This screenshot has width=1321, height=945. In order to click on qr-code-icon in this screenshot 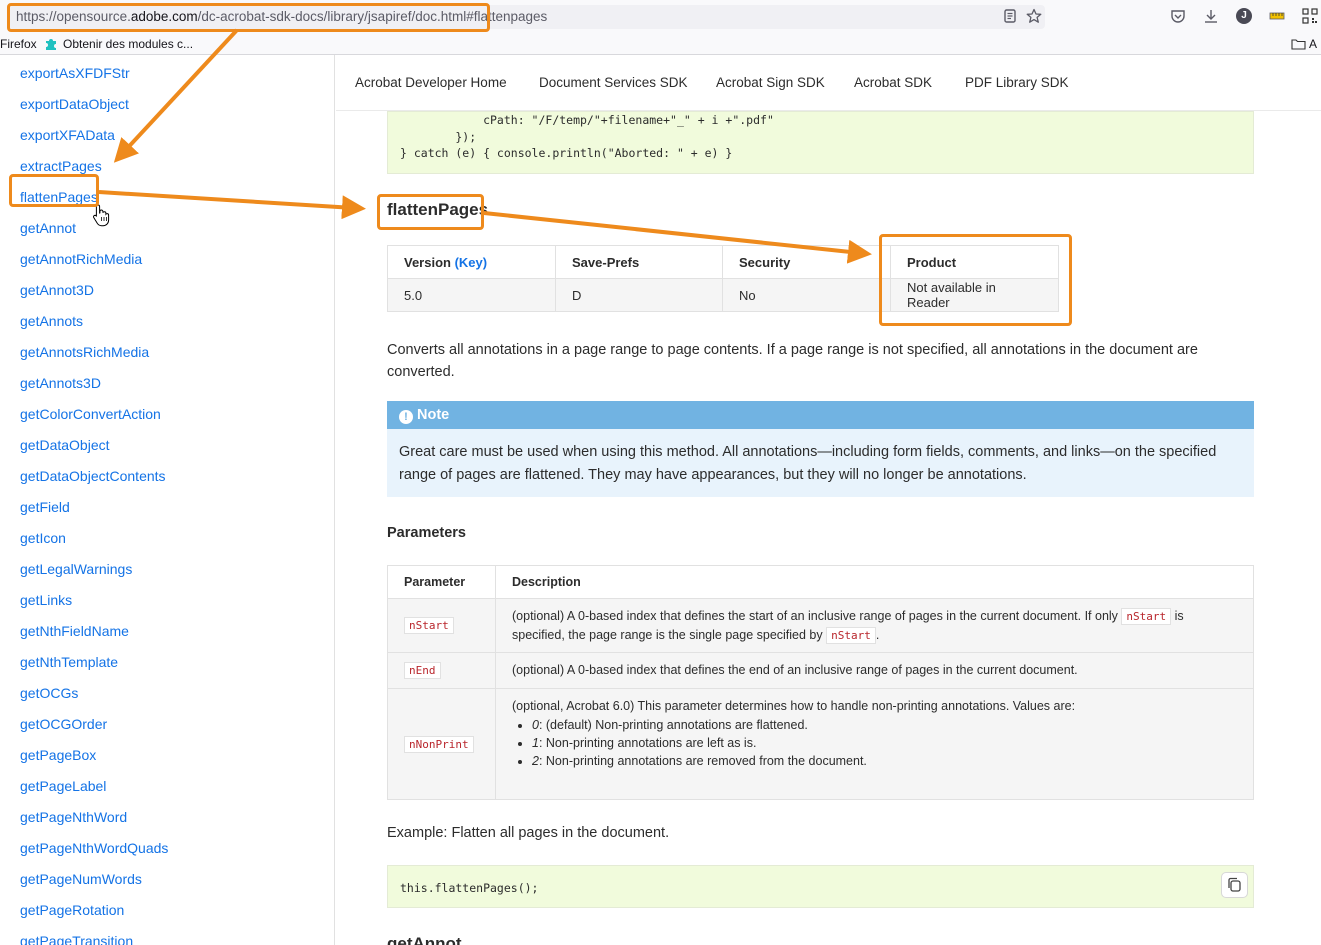, I will do `click(1310, 16)`.